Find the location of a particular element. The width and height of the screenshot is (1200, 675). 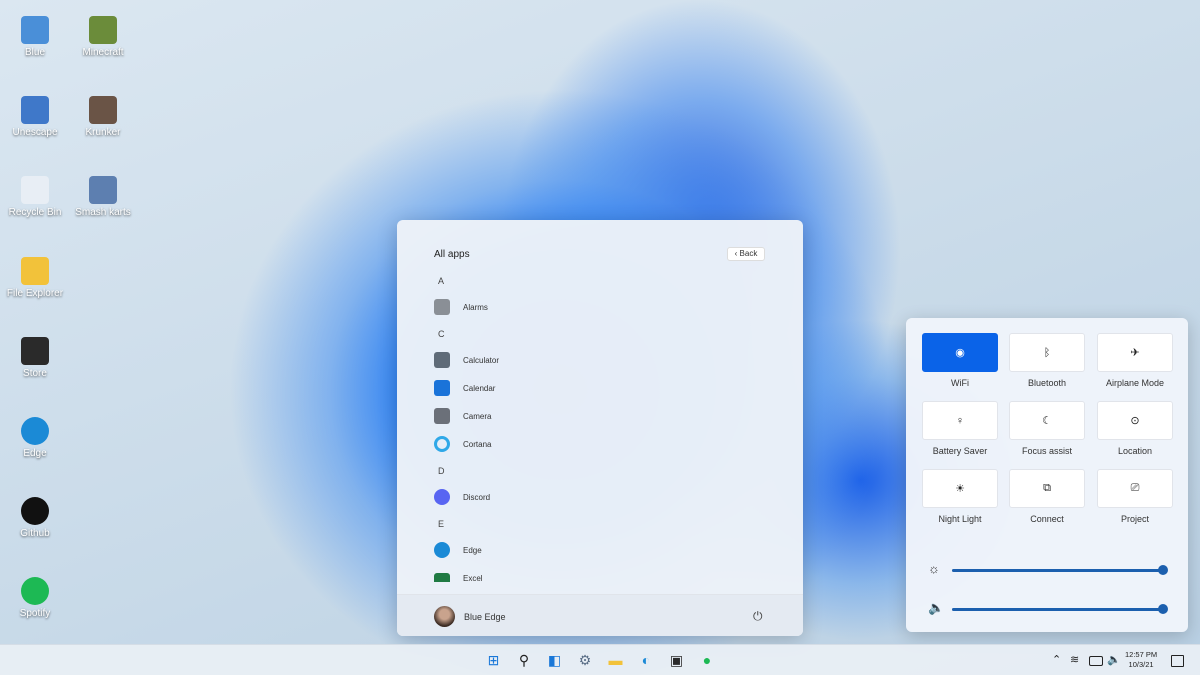

desktop-icon-github: Github is located at coordinates (35, 518).